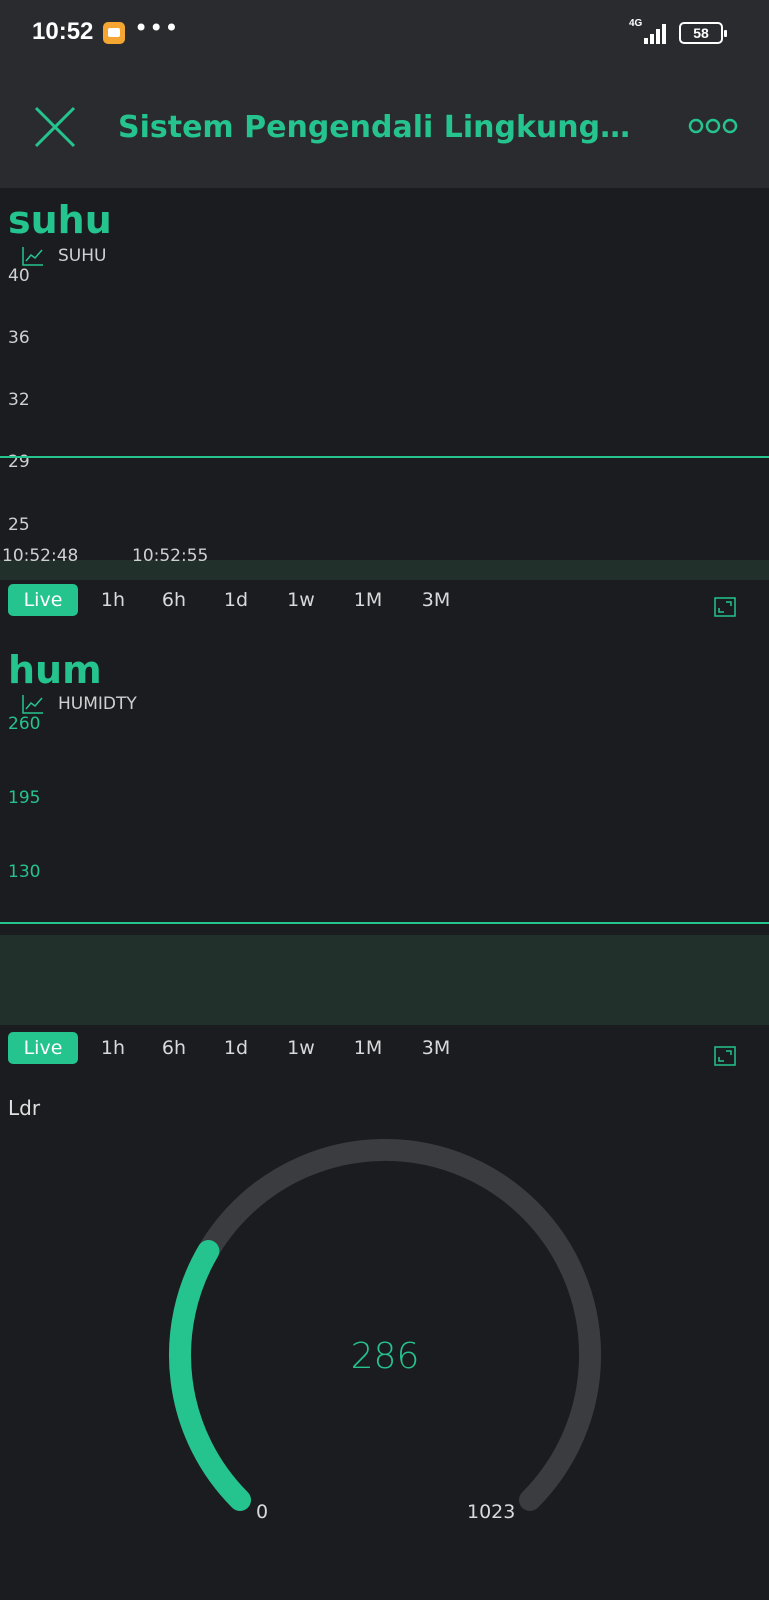 The height and width of the screenshot is (1600, 769). Describe the element at coordinates (210, 1375) in the screenshot. I see `gauge-fill` at that location.